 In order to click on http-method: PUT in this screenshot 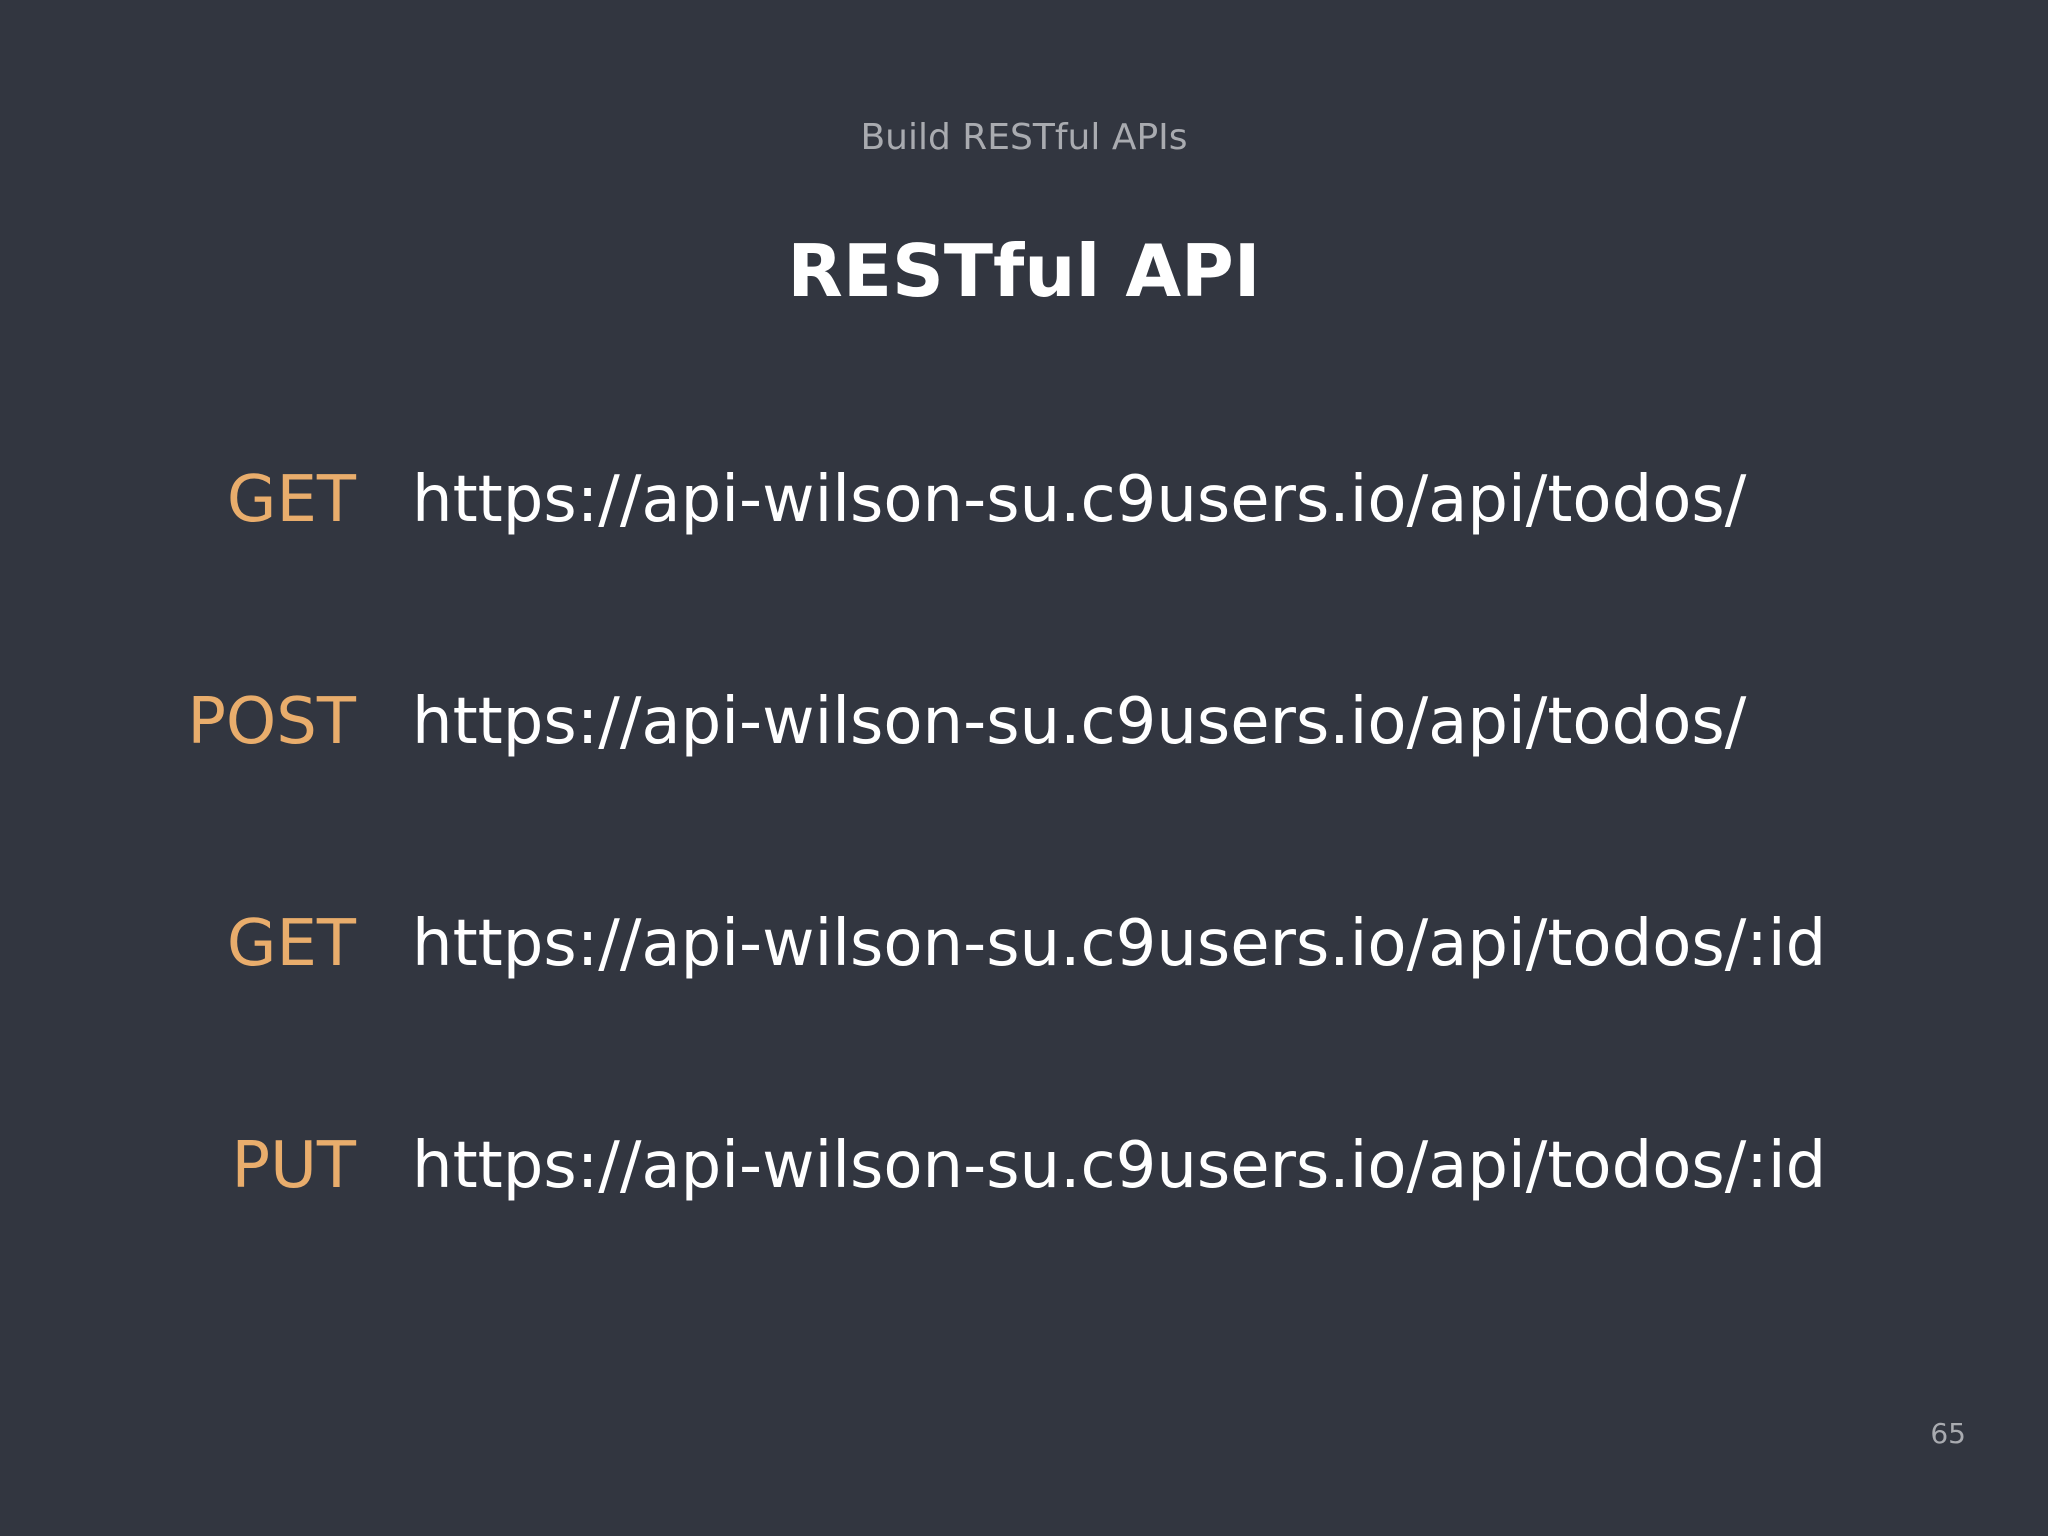, I will do `click(293, 1166)`.